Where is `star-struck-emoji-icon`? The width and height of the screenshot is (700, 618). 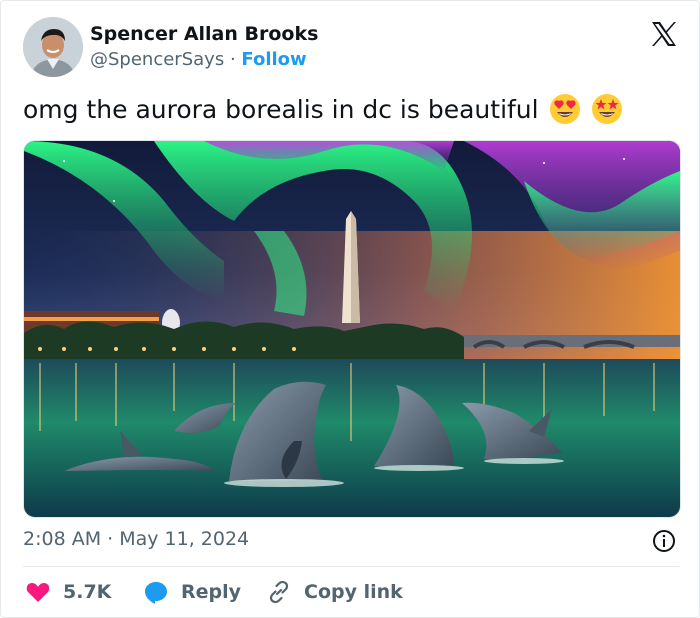 star-struck-emoji-icon is located at coordinates (606, 109).